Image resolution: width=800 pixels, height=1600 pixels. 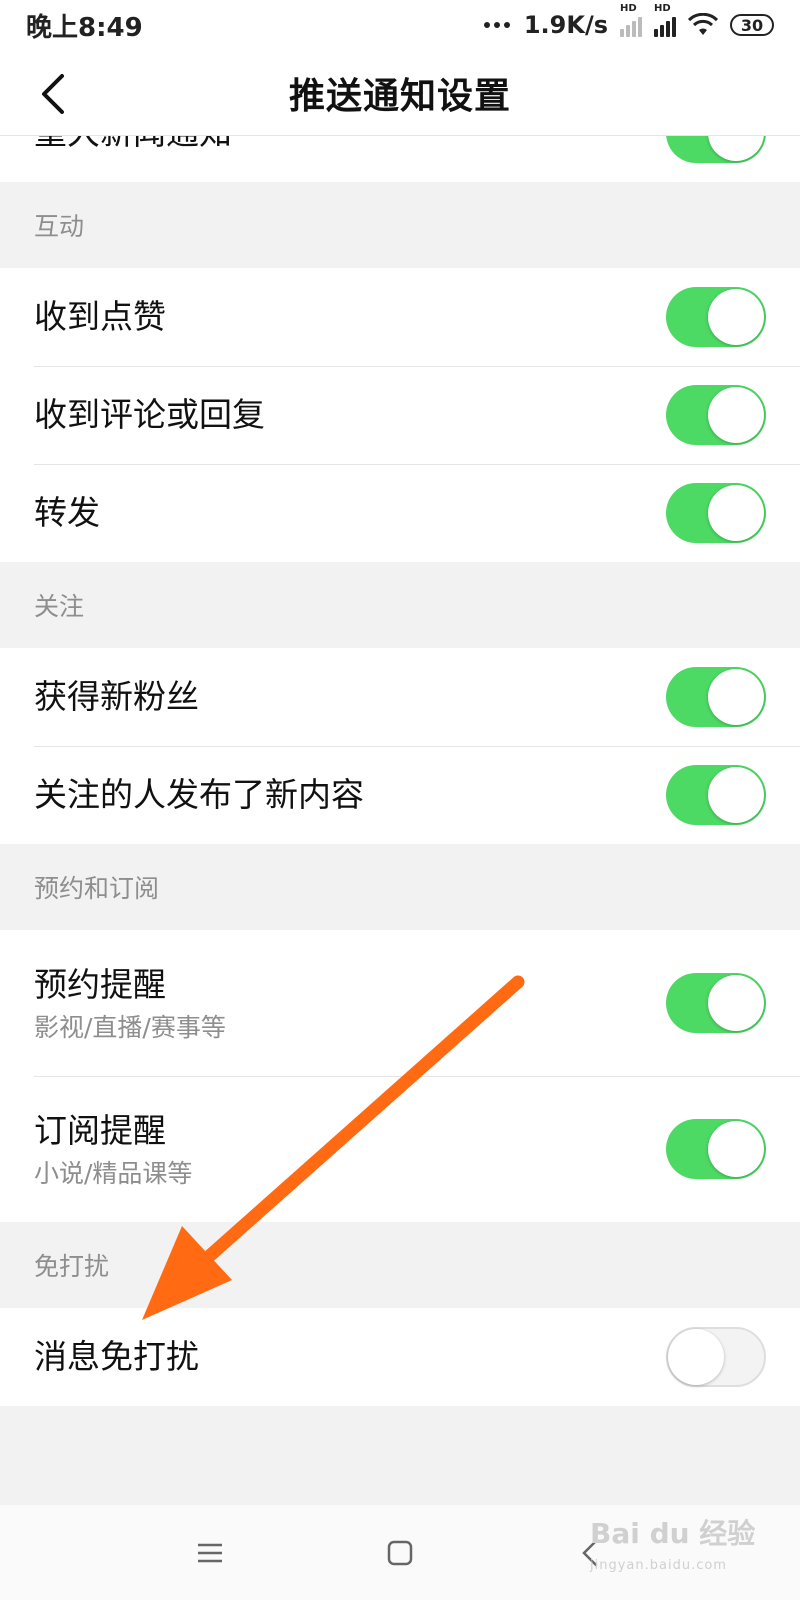 I want to click on wifi-icon, so click(x=703, y=24).